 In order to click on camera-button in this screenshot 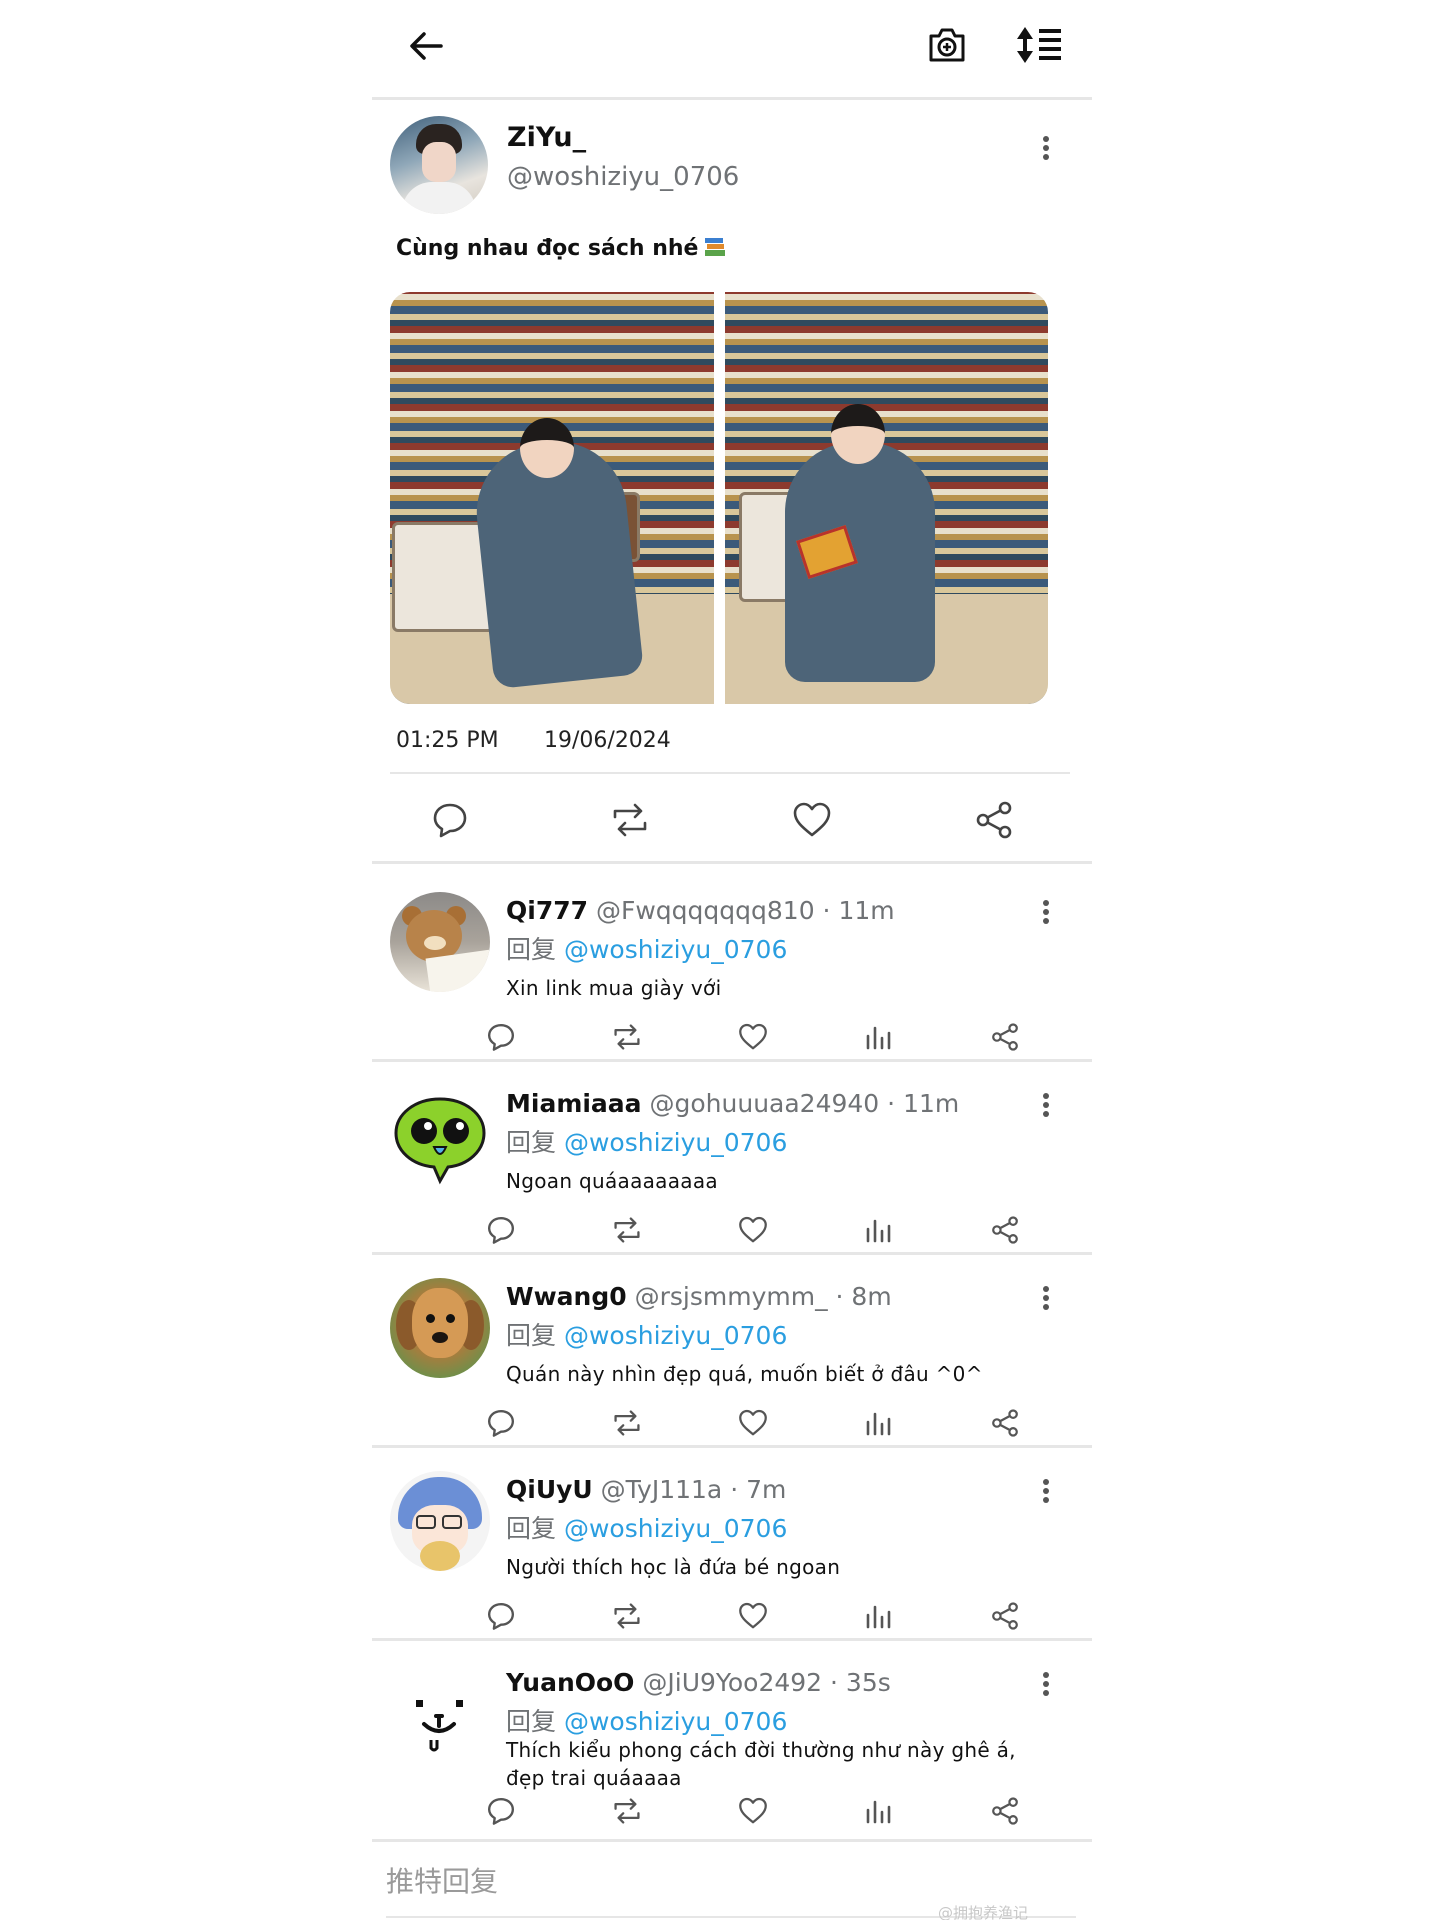, I will do `click(947, 45)`.